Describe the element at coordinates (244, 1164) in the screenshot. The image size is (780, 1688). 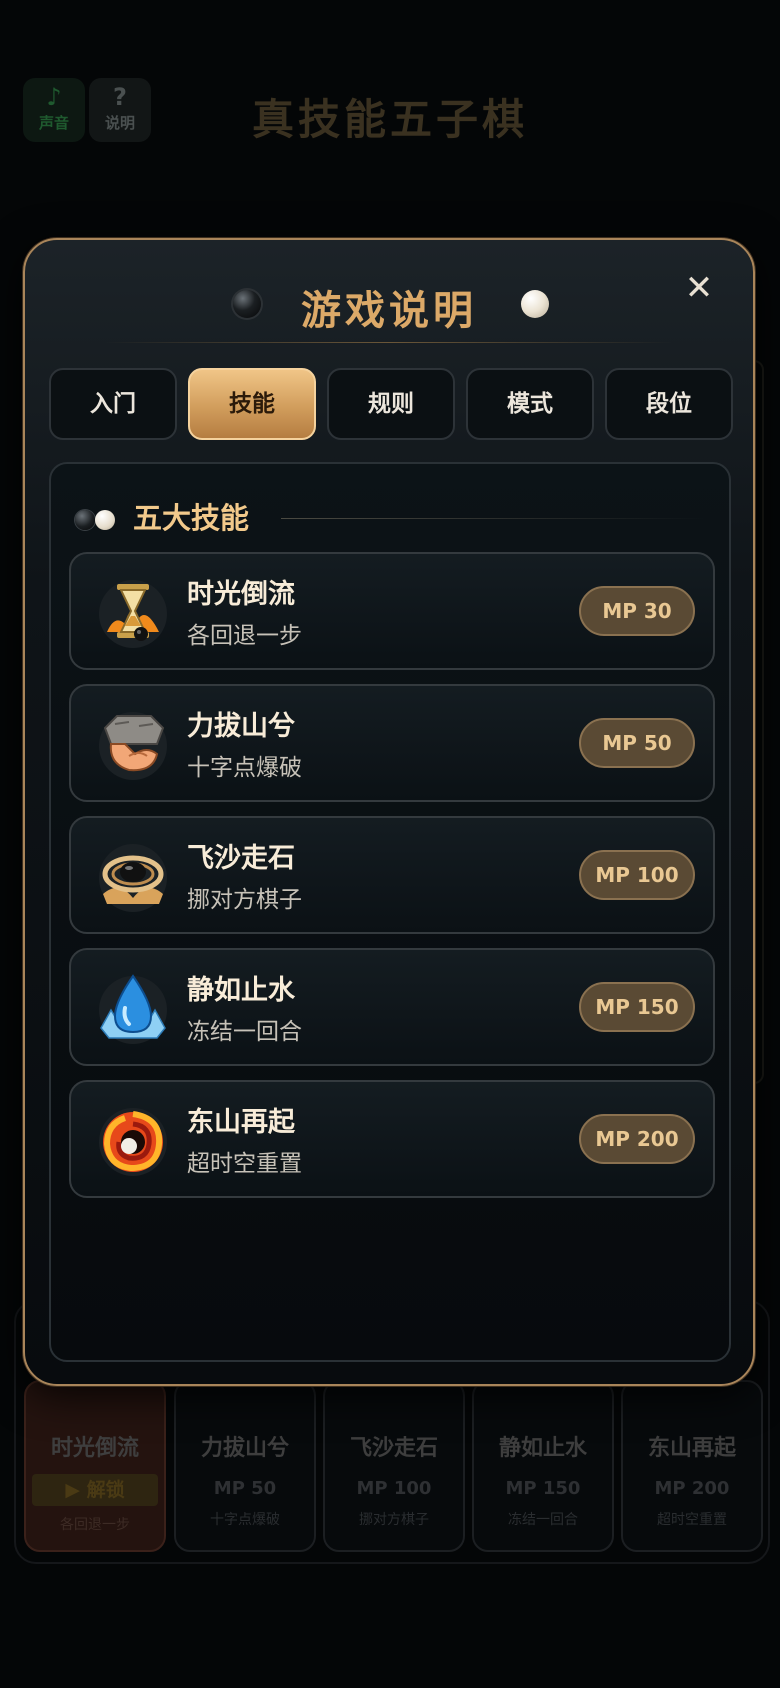
I see `skill-description: 超时空重置` at that location.